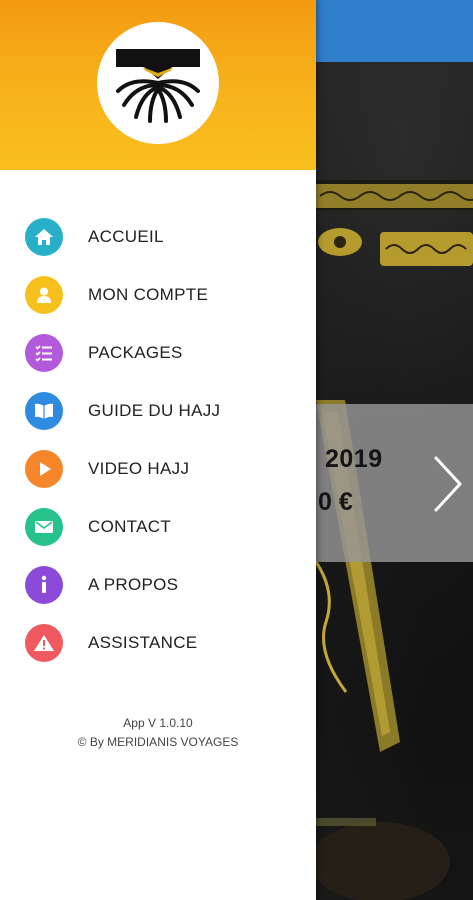 This screenshot has width=473, height=900. What do you see at coordinates (126, 236) in the screenshot?
I see `menu-label-accueil: ACCUEIL` at bounding box center [126, 236].